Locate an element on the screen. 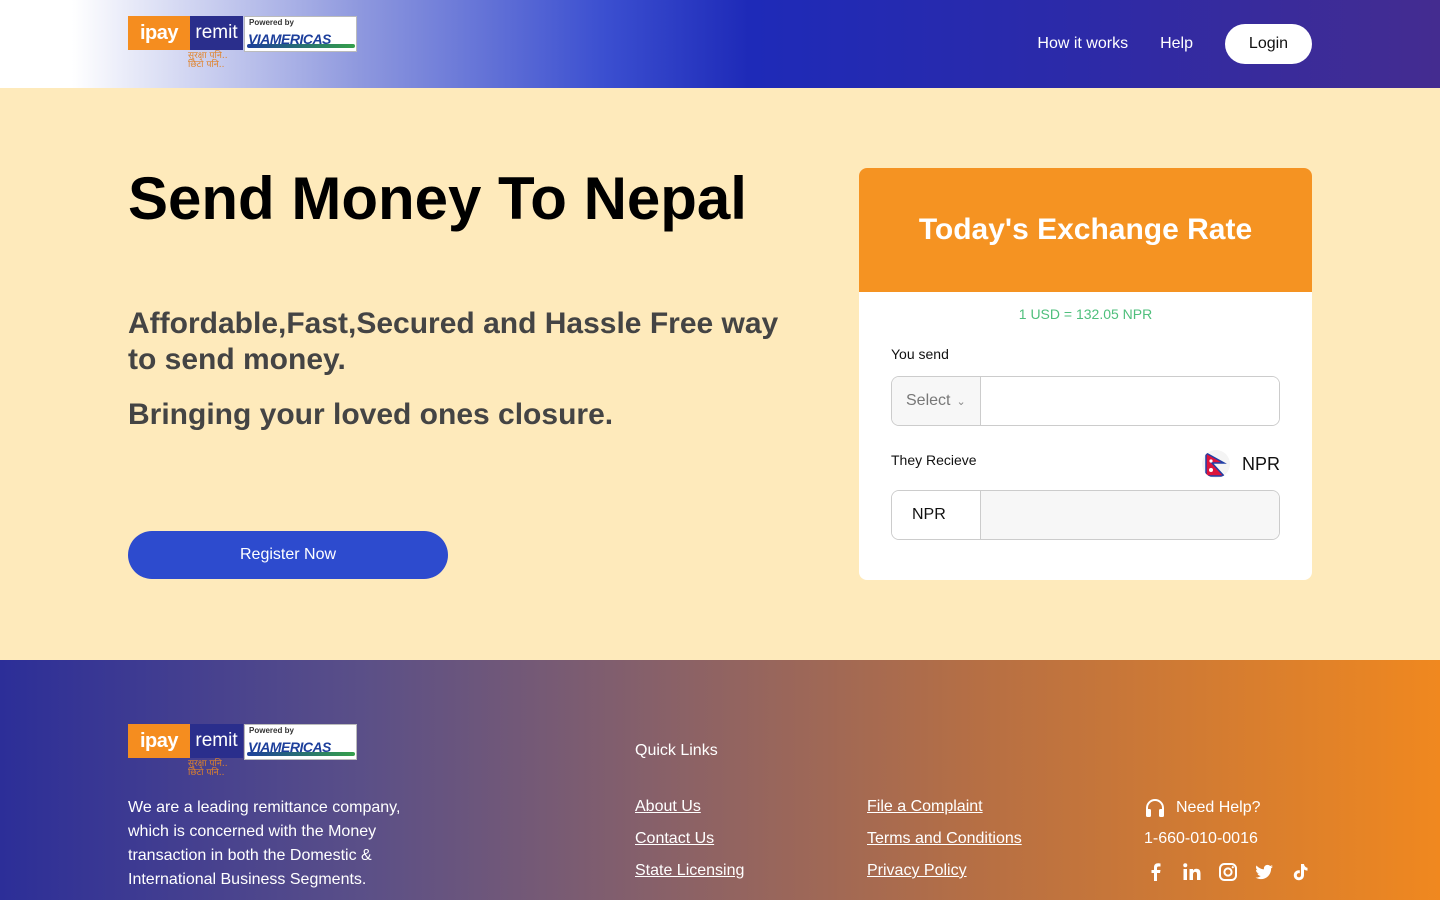  nav-help: Help is located at coordinates (1176, 44).